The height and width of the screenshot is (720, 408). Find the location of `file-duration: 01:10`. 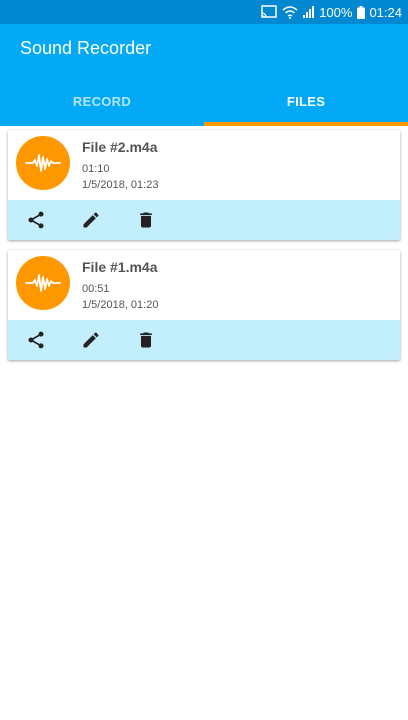

file-duration: 01:10 is located at coordinates (96, 169).